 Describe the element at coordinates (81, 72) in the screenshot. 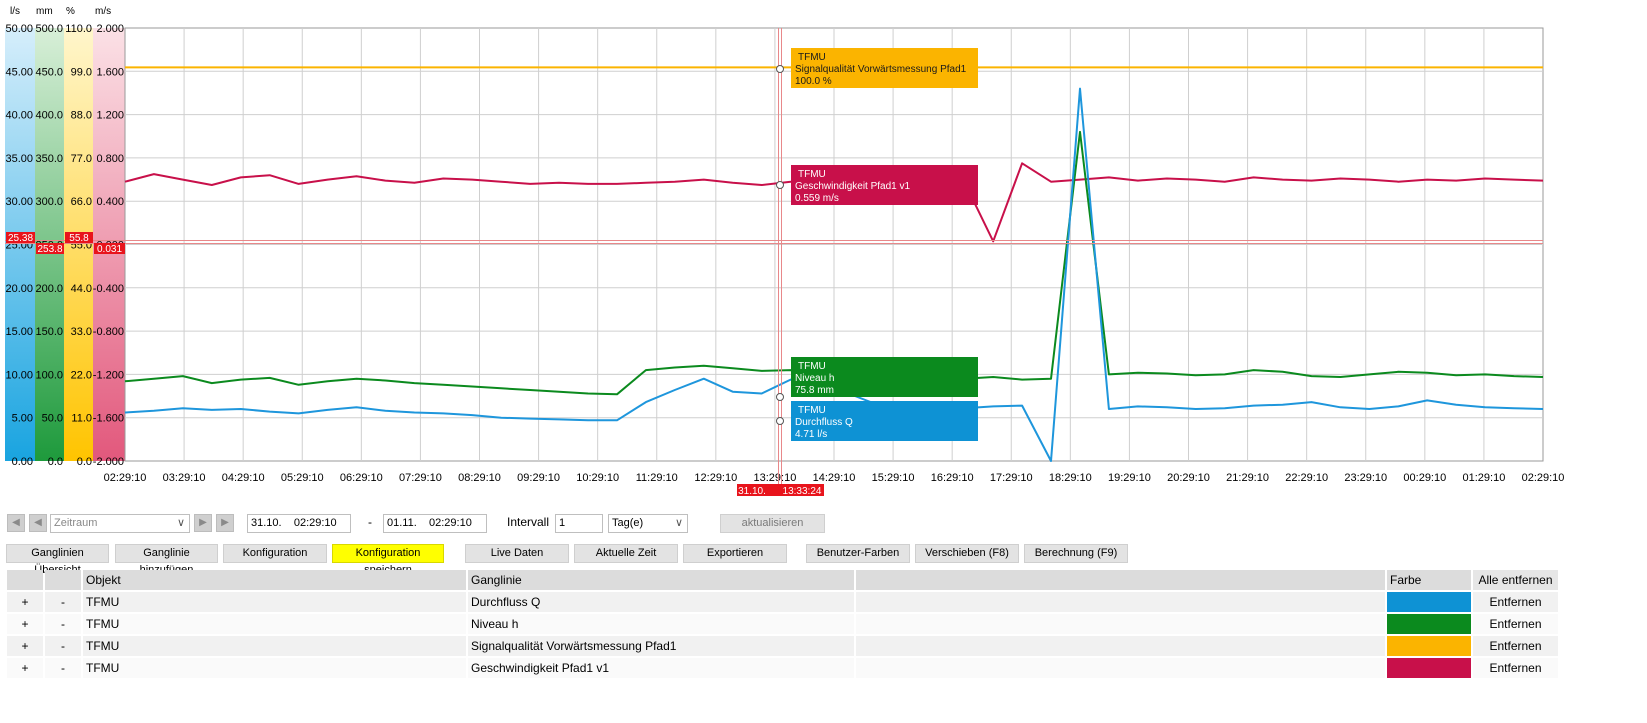

I see `y-tick-label: 99.0` at that location.